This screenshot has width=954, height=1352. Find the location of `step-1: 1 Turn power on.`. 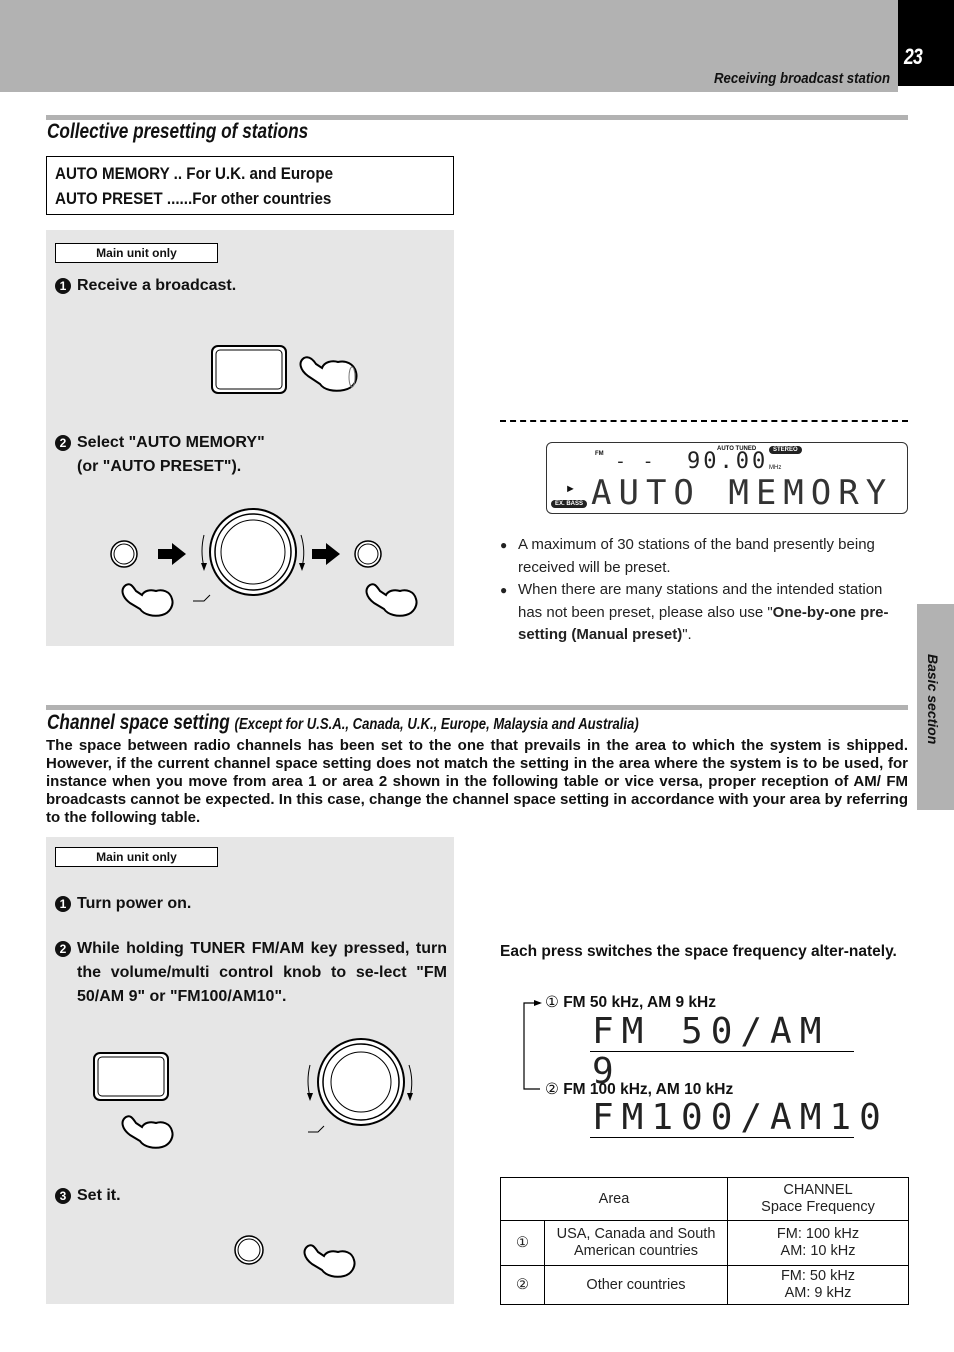

step-1: 1 Turn power on. is located at coordinates (123, 904).